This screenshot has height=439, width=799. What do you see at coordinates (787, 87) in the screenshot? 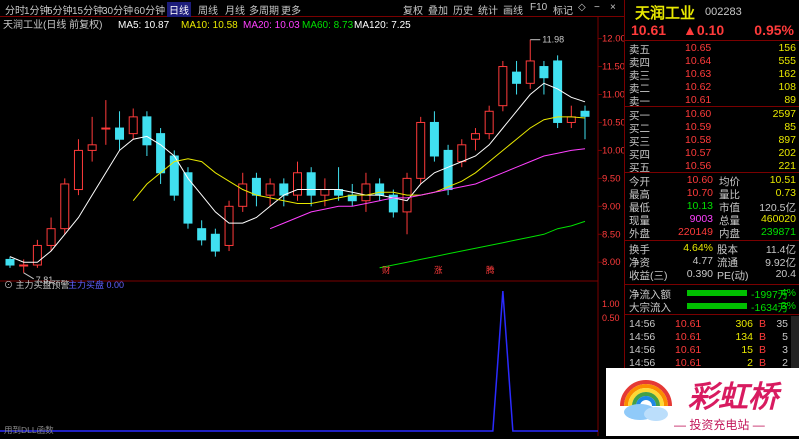
I see `order-volume: 108` at bounding box center [787, 87].